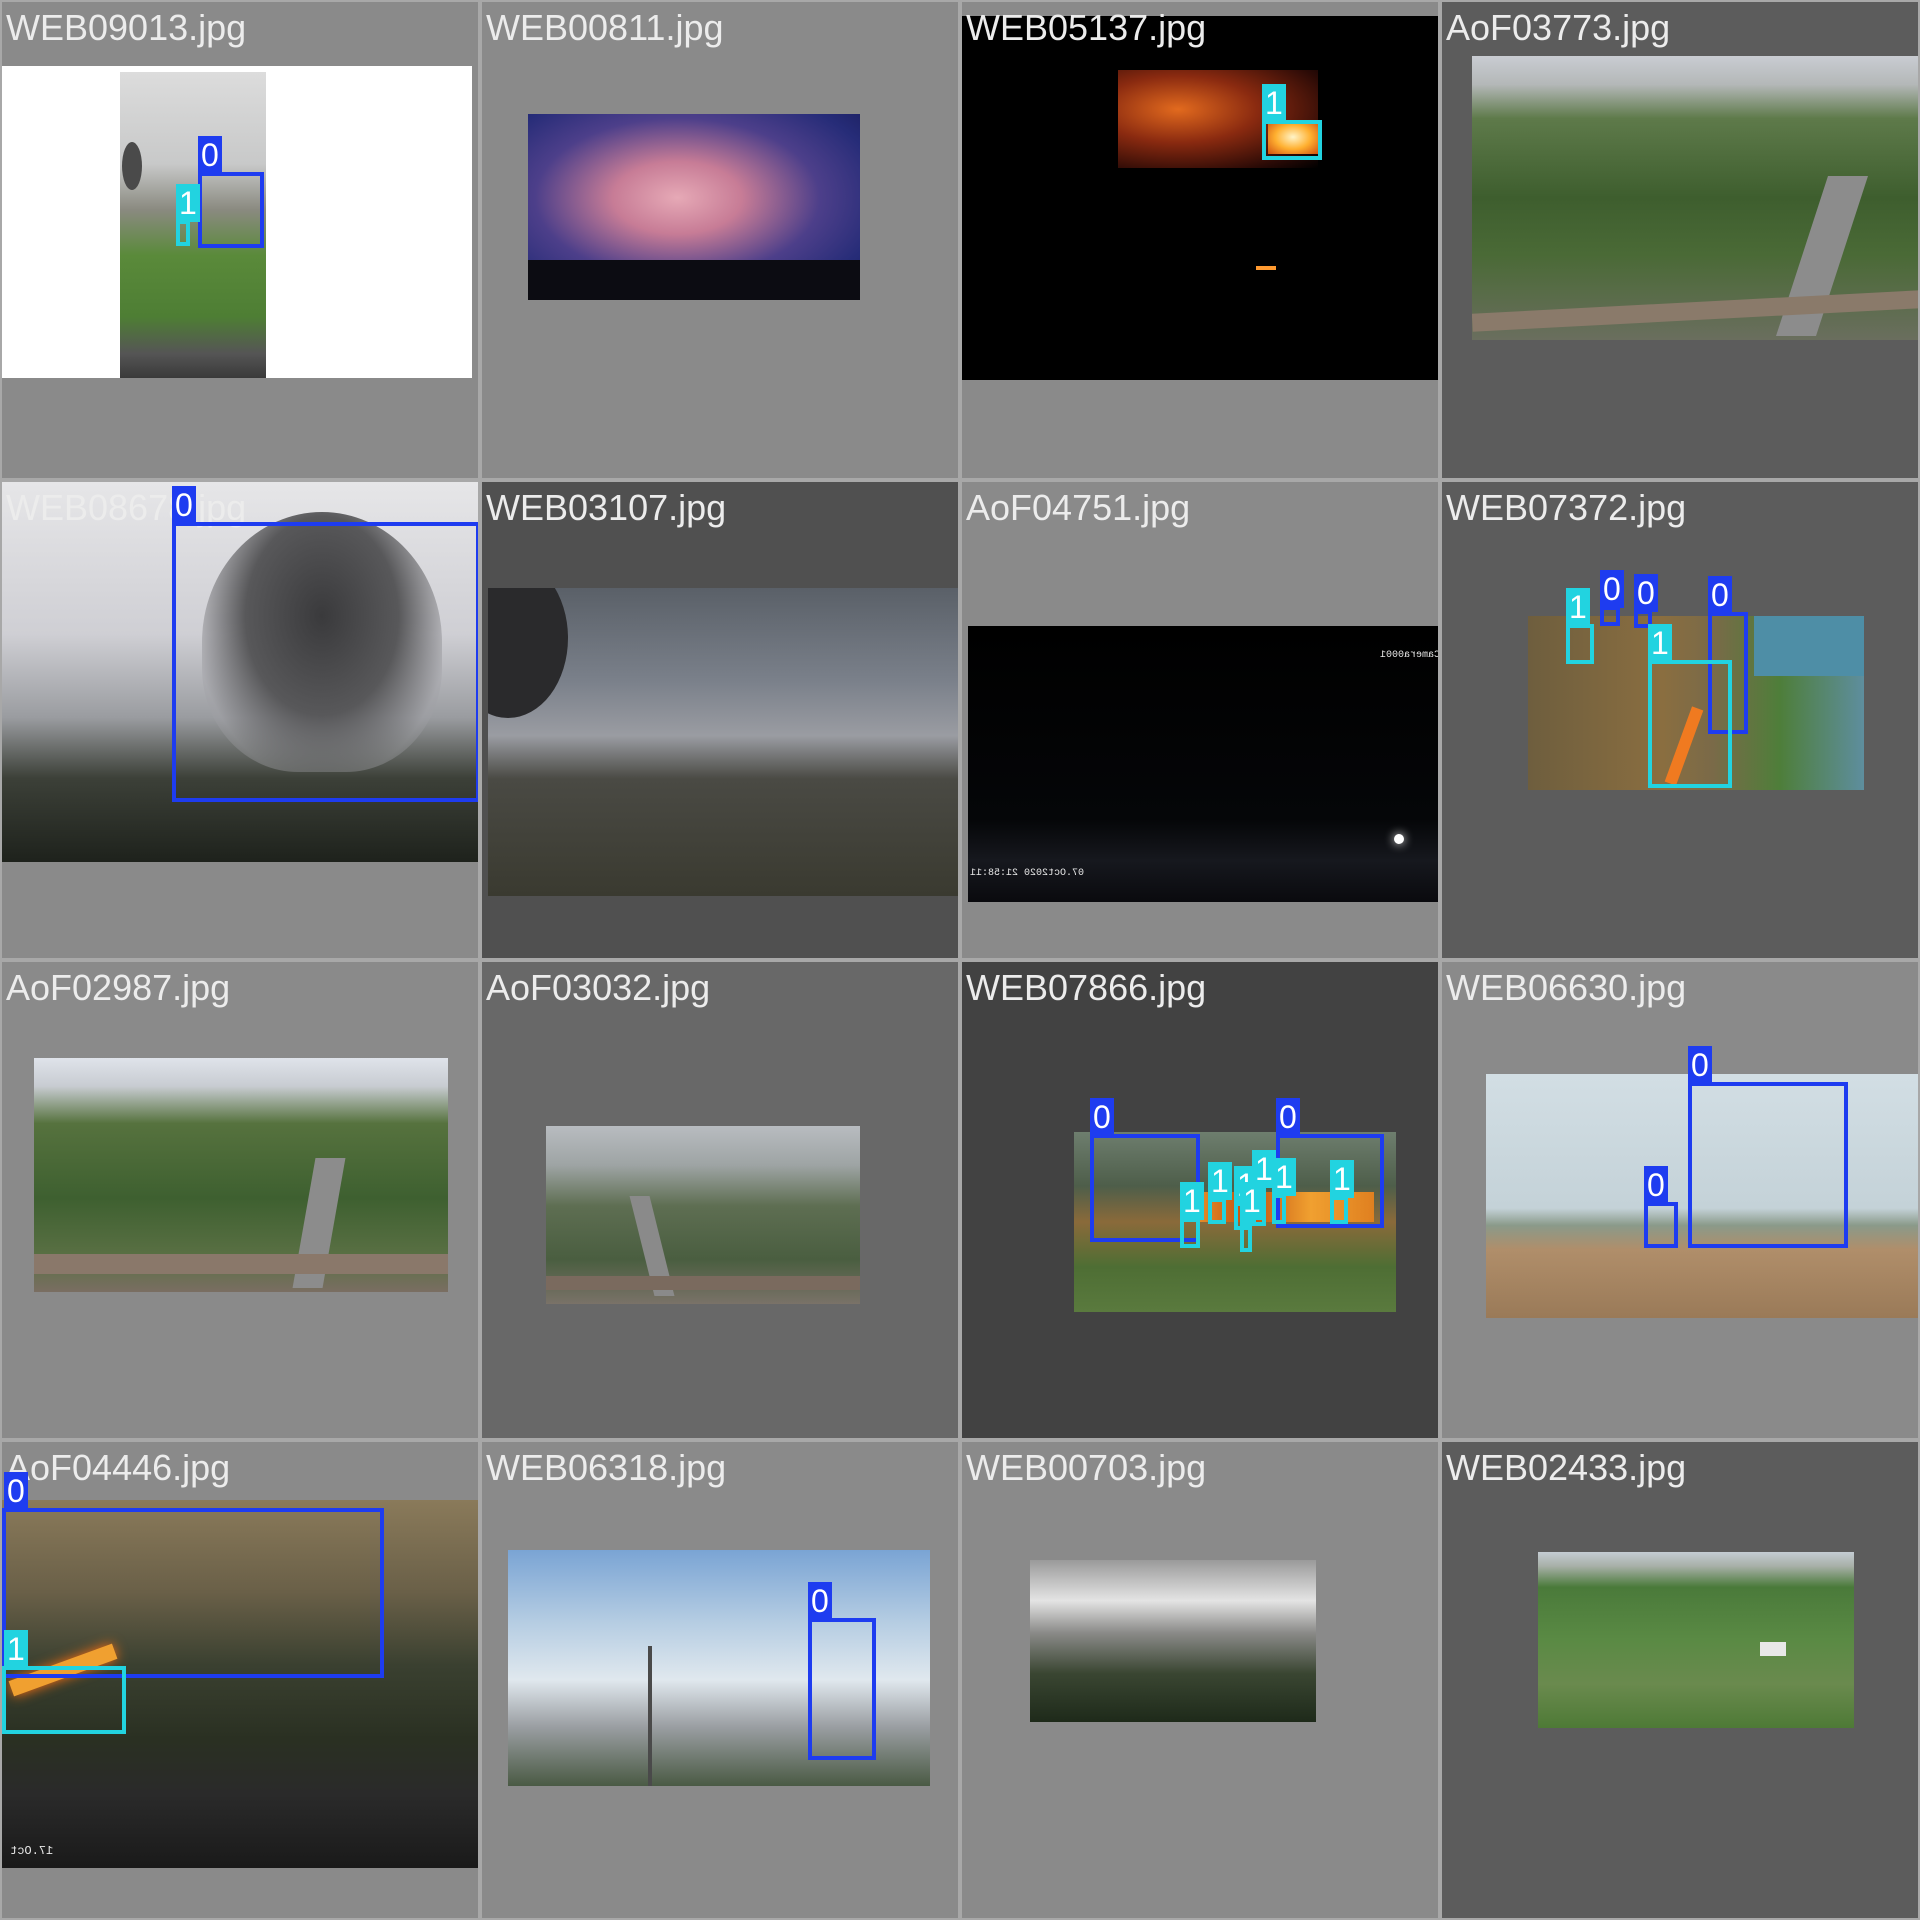  I want to click on utility-pole, so click(650, 1716).